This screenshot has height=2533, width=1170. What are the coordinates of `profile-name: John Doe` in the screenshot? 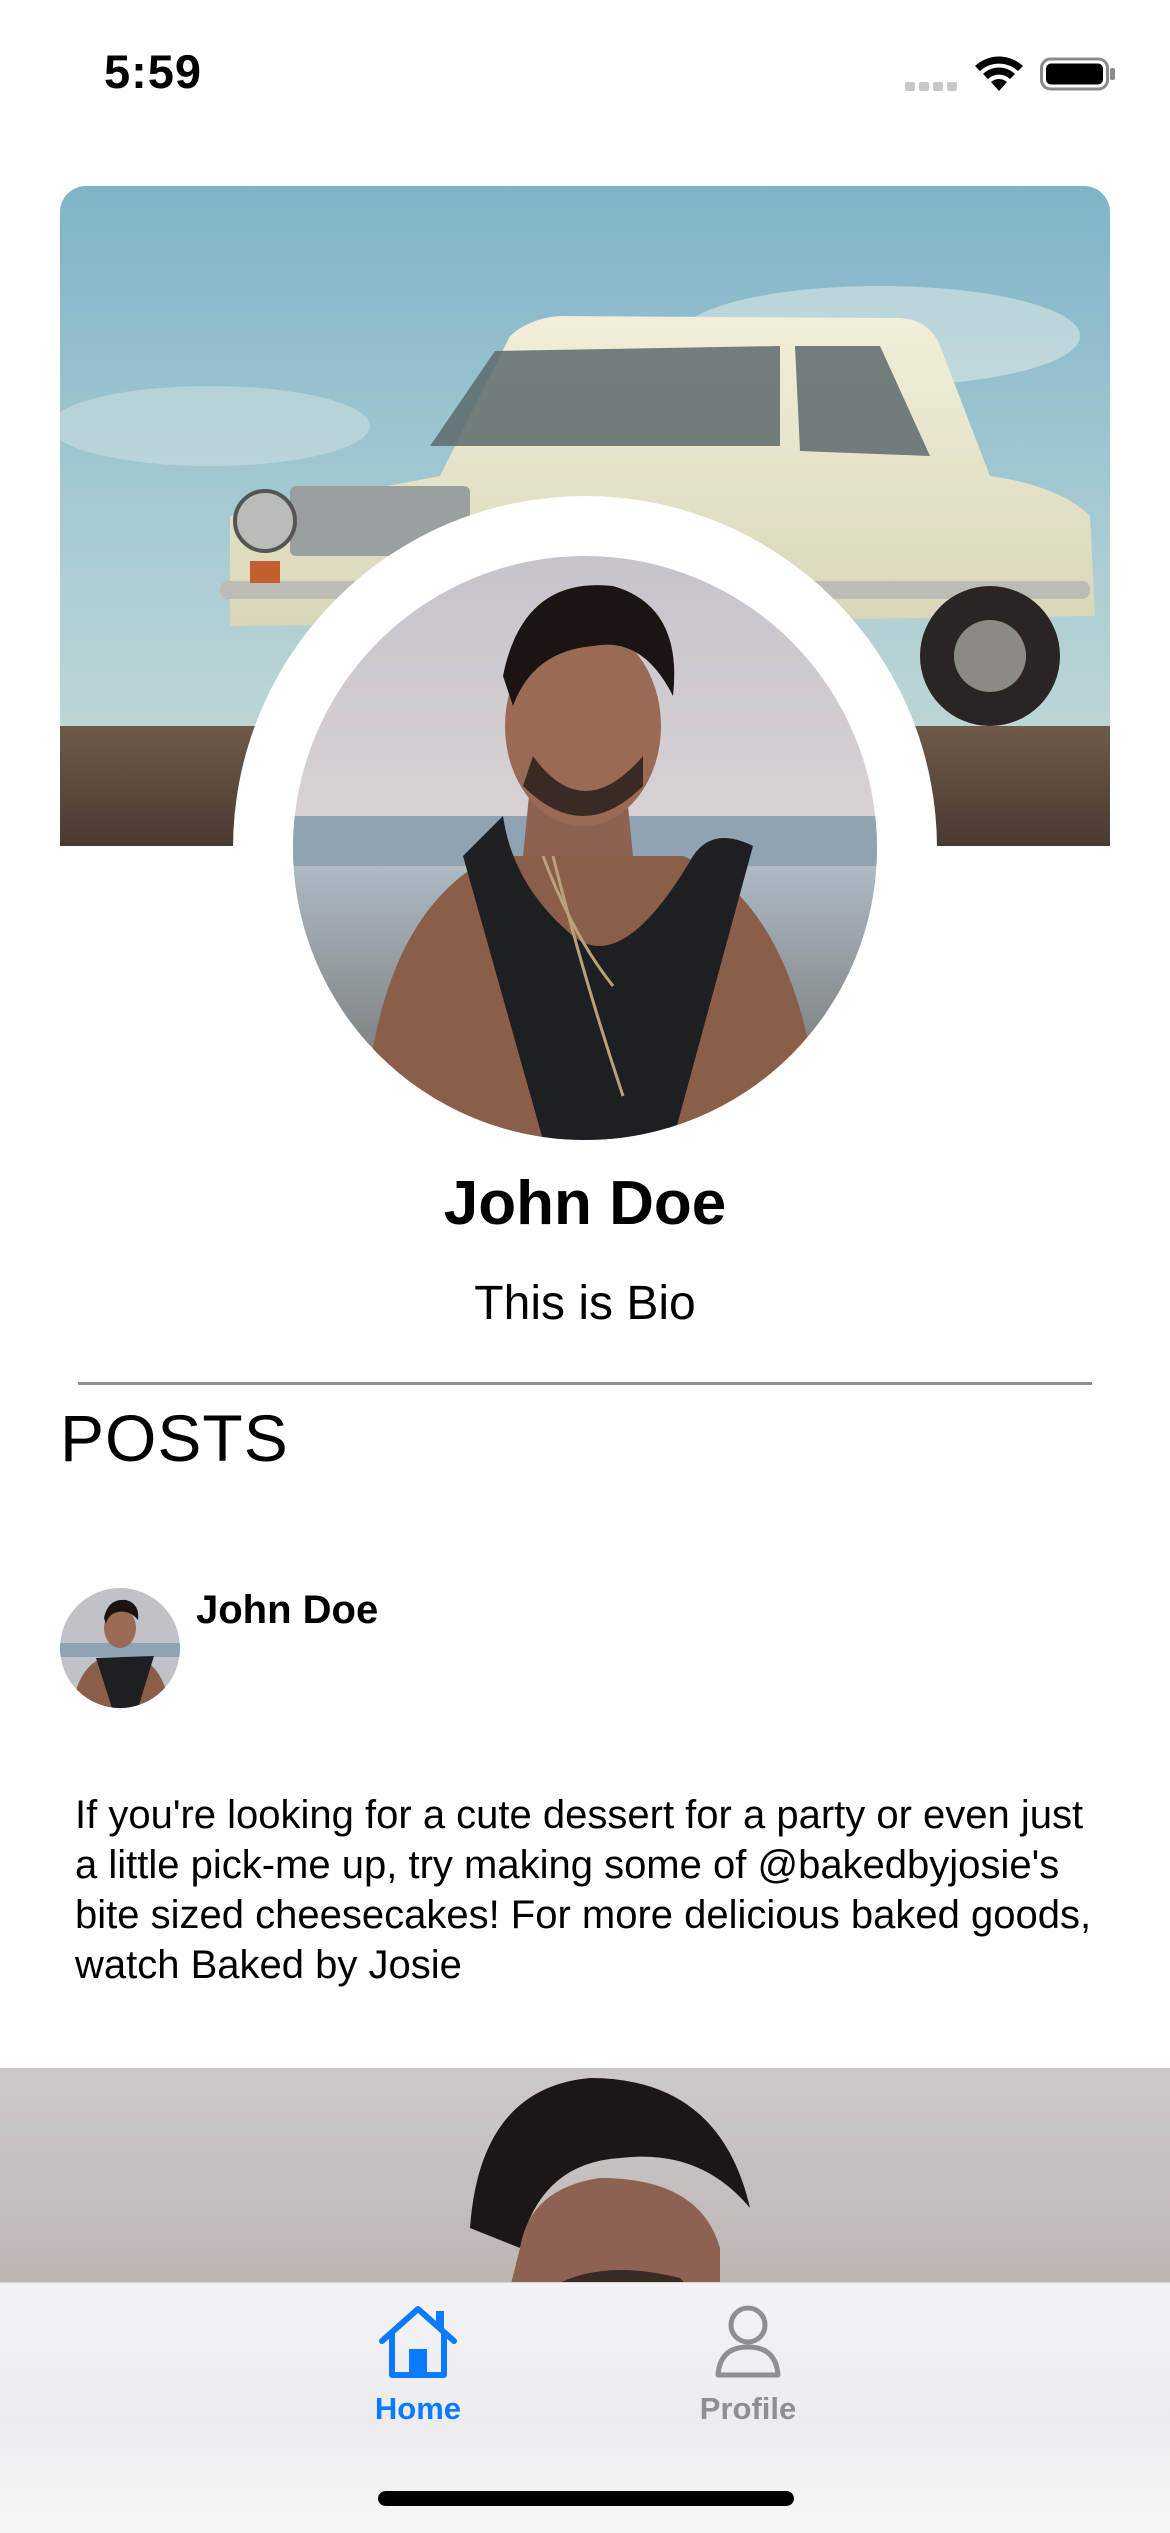 It's located at (585, 1203).